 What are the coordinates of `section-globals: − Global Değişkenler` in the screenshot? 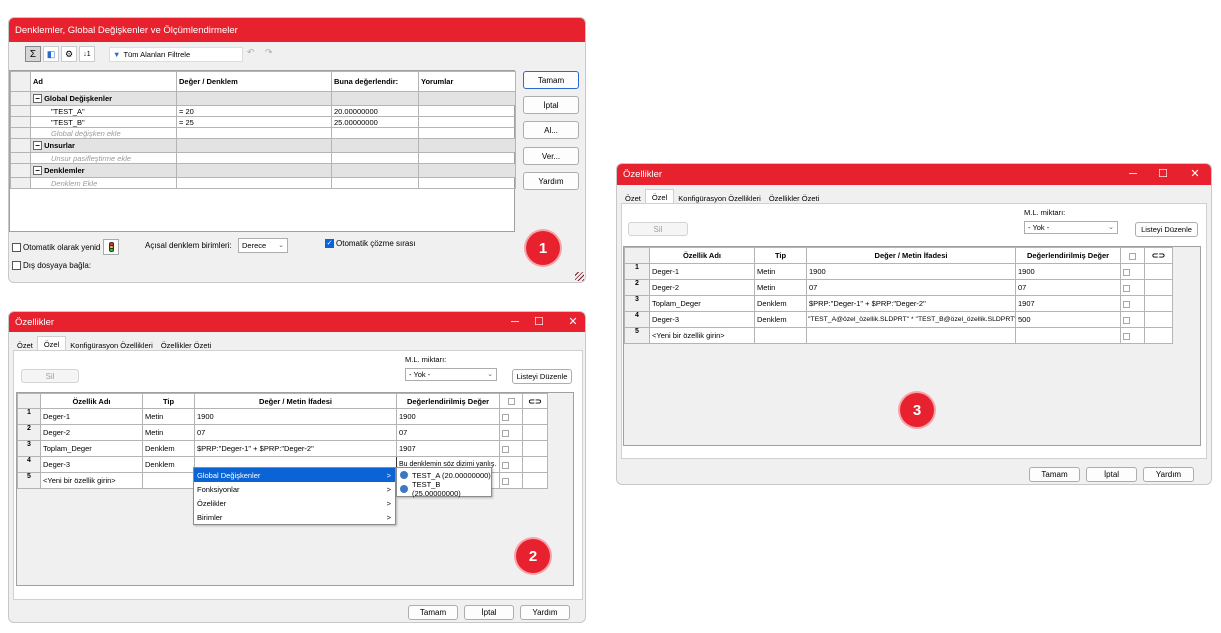 It's located at (263, 98).